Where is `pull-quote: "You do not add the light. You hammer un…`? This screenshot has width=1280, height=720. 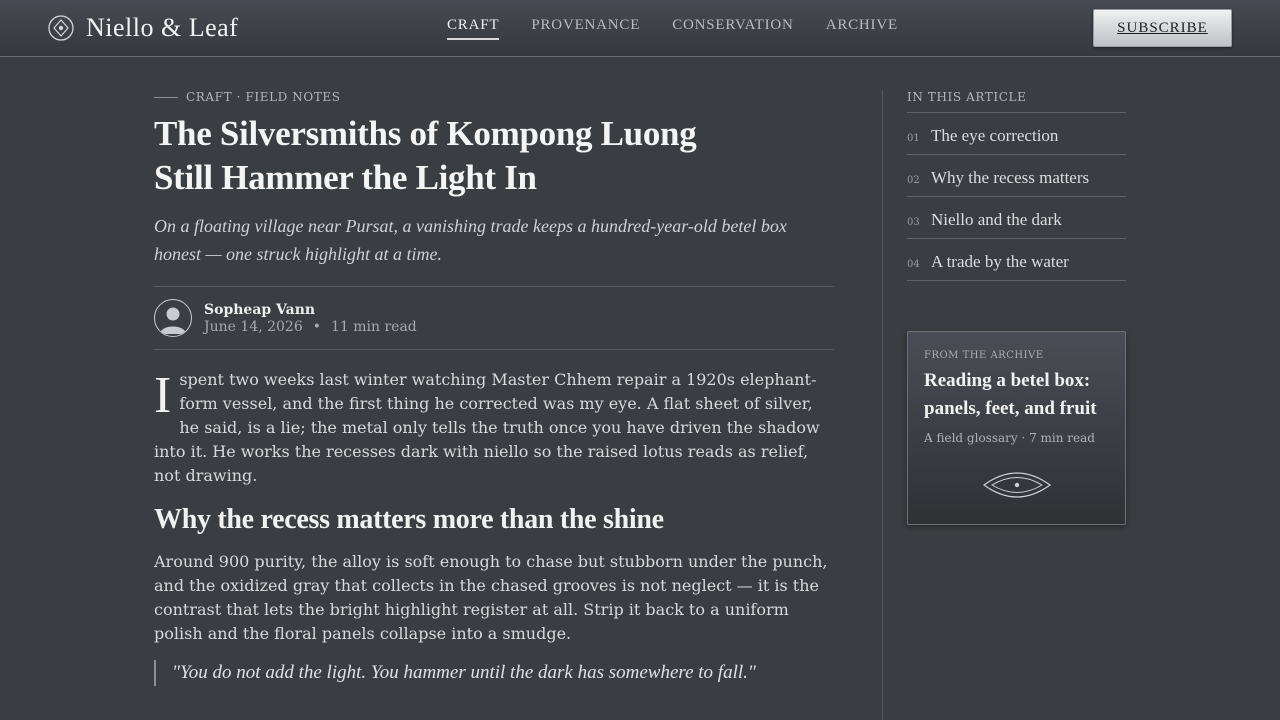
pull-quote: "You do not add the light. You hammer un… is located at coordinates (494, 673).